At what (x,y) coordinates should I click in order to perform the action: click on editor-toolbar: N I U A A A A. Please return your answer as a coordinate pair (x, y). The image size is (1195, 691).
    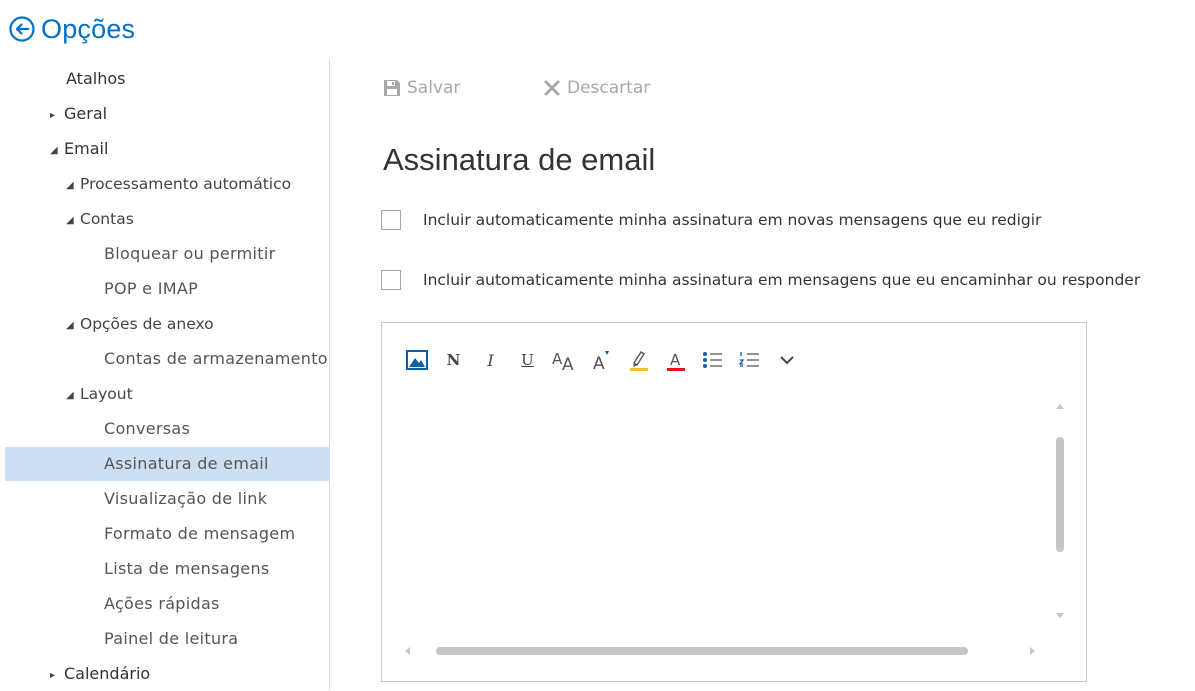
    Looking at the image, I should click on (601, 360).